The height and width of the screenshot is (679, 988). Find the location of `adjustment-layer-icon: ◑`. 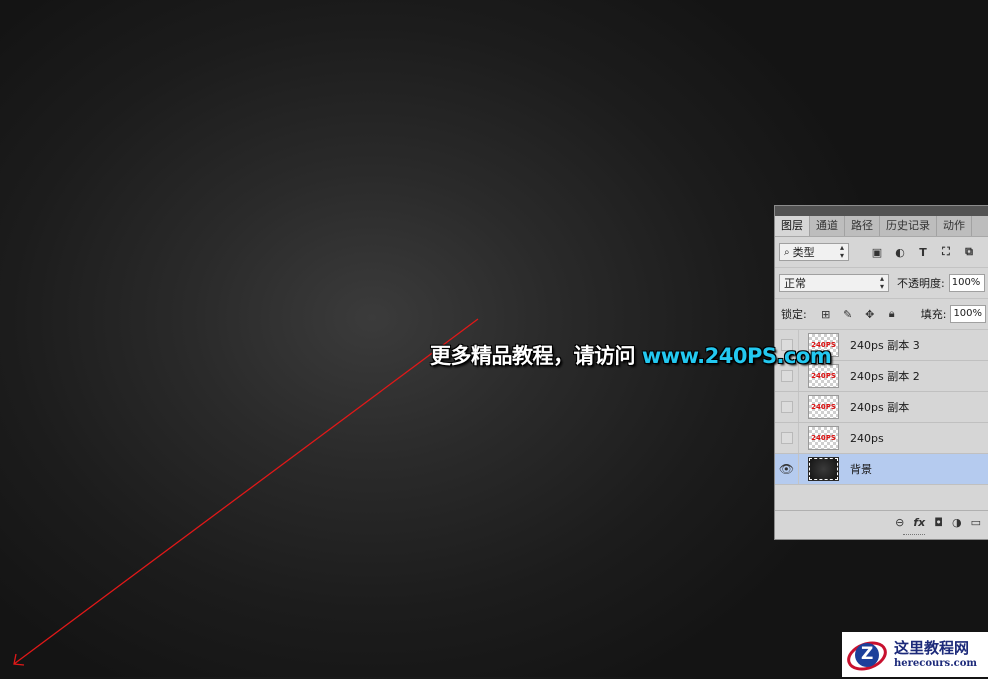

adjustment-layer-icon: ◑ is located at coordinates (957, 522).